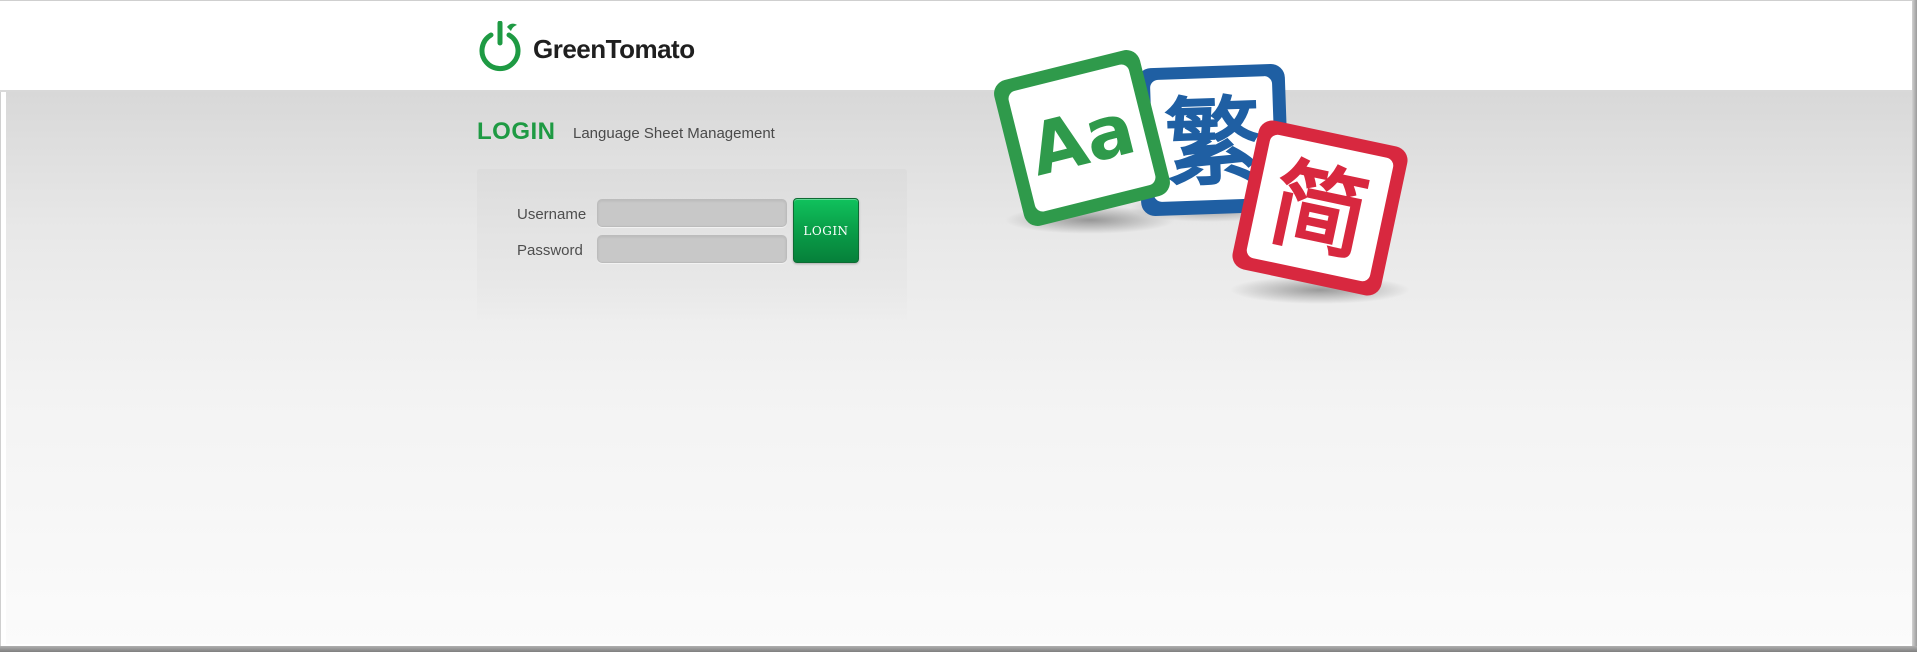 The image size is (1917, 652). I want to click on username-input, so click(692, 213).